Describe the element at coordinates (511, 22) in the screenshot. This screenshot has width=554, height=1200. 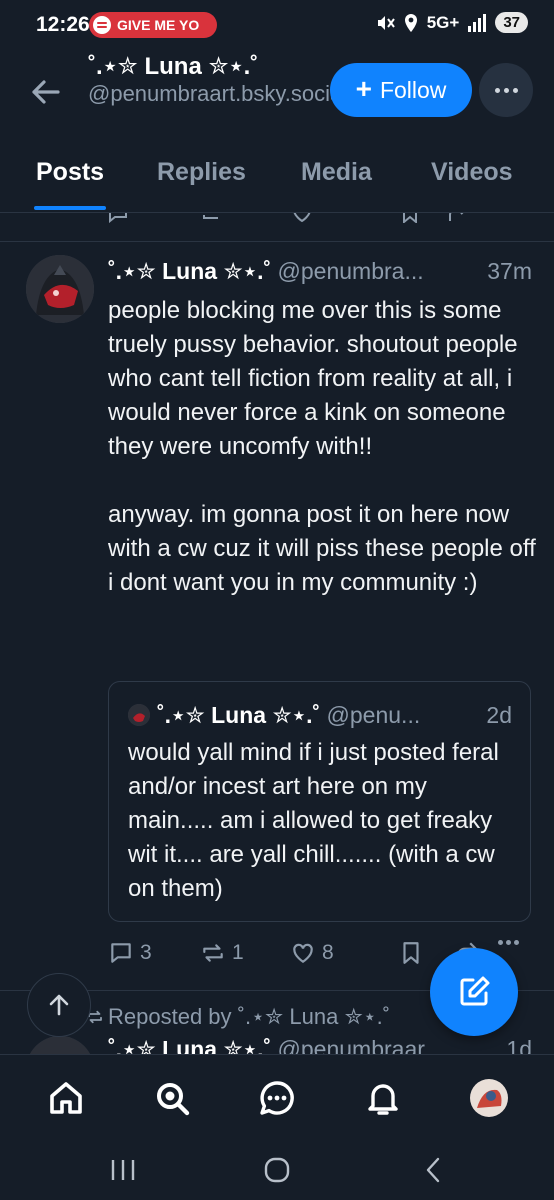
I see `battery-level: 37` at that location.